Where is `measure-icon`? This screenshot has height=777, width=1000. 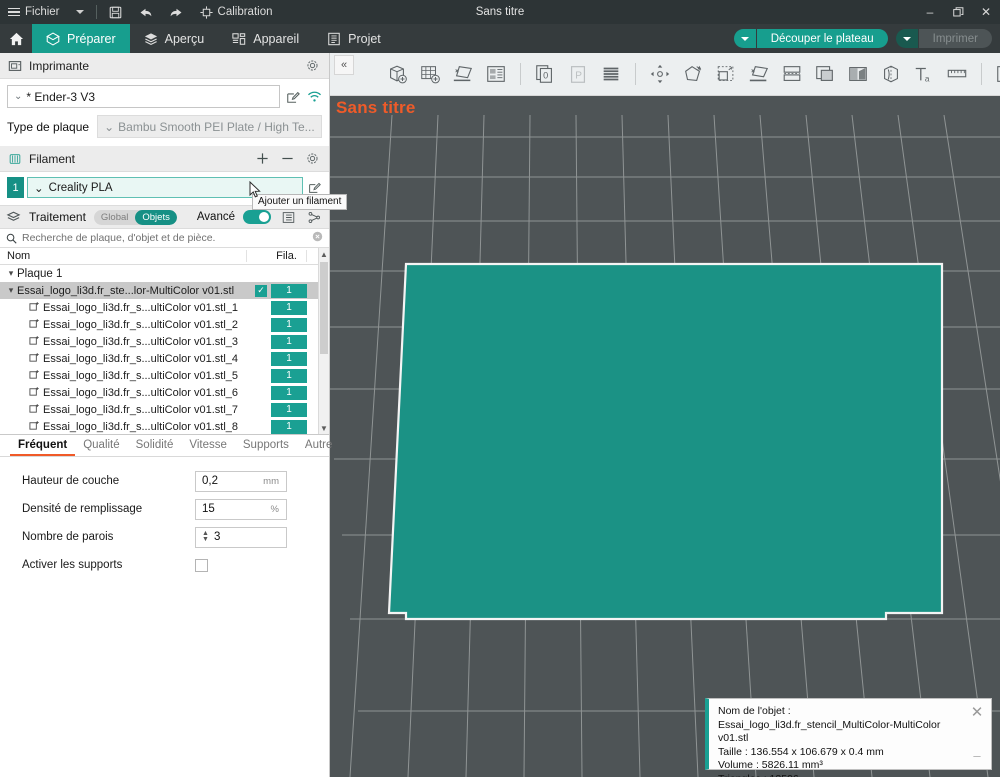
measure-icon is located at coordinates (957, 74).